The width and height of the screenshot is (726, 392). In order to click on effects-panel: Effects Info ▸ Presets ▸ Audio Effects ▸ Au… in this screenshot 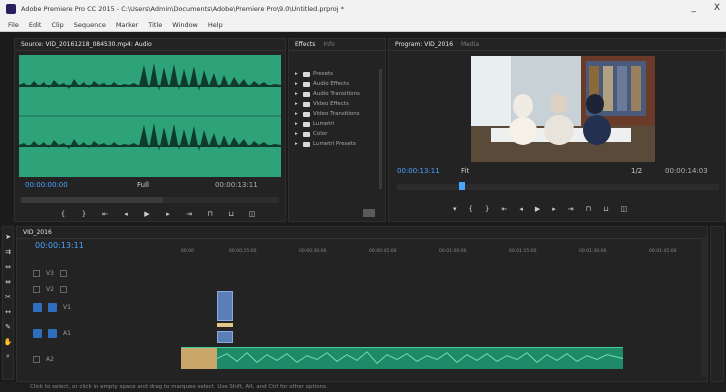, I will do `click(337, 130)`.